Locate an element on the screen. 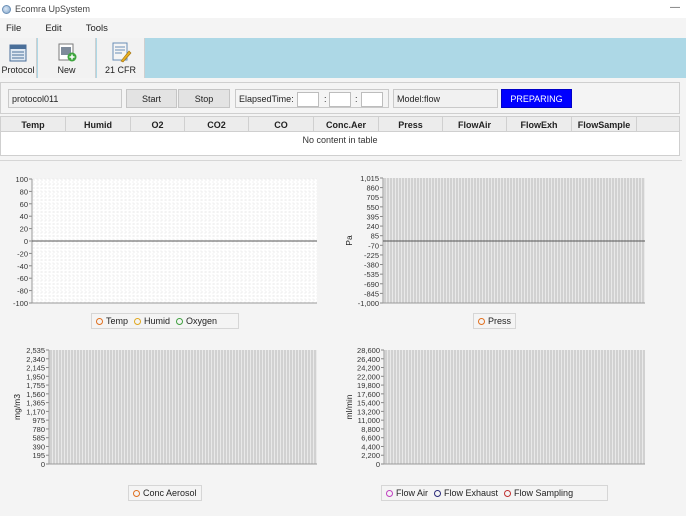 The height and width of the screenshot is (516, 686). y-tick-label: 2,340 is located at coordinates (35, 359).